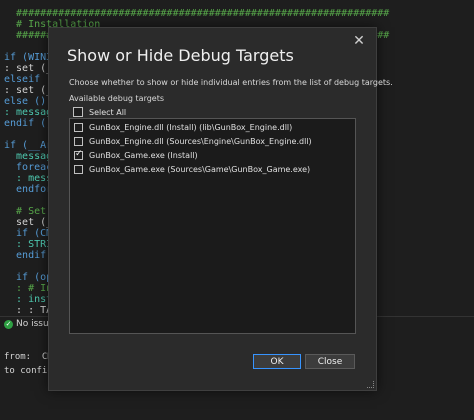  I want to click on code-line: : # In, so click(28, 288).